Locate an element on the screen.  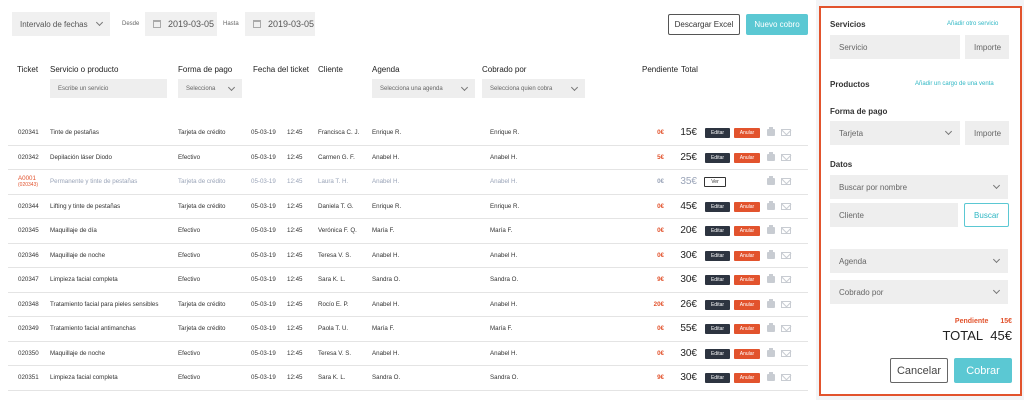
ticket-number: 020347 is located at coordinates (28, 279).